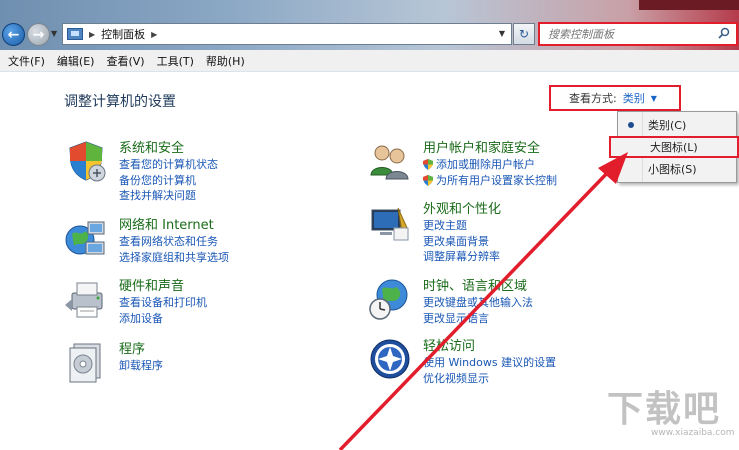 Image resolution: width=739 pixels, height=450 pixels. I want to click on search-input, so click(633, 34).